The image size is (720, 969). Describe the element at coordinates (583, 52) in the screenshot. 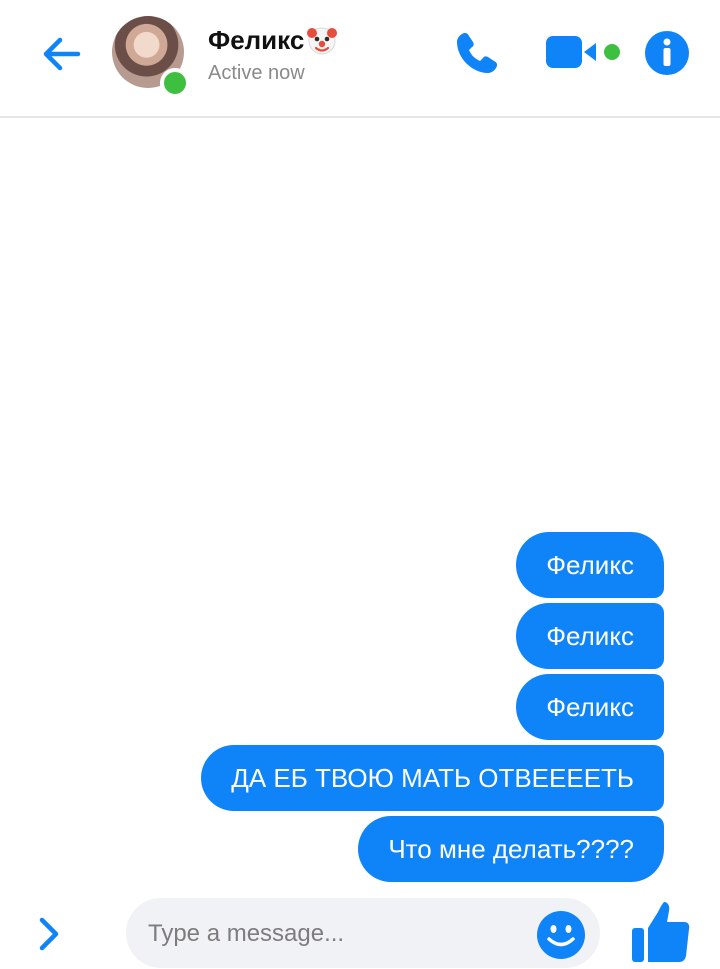

I see `video-camera-icon` at that location.